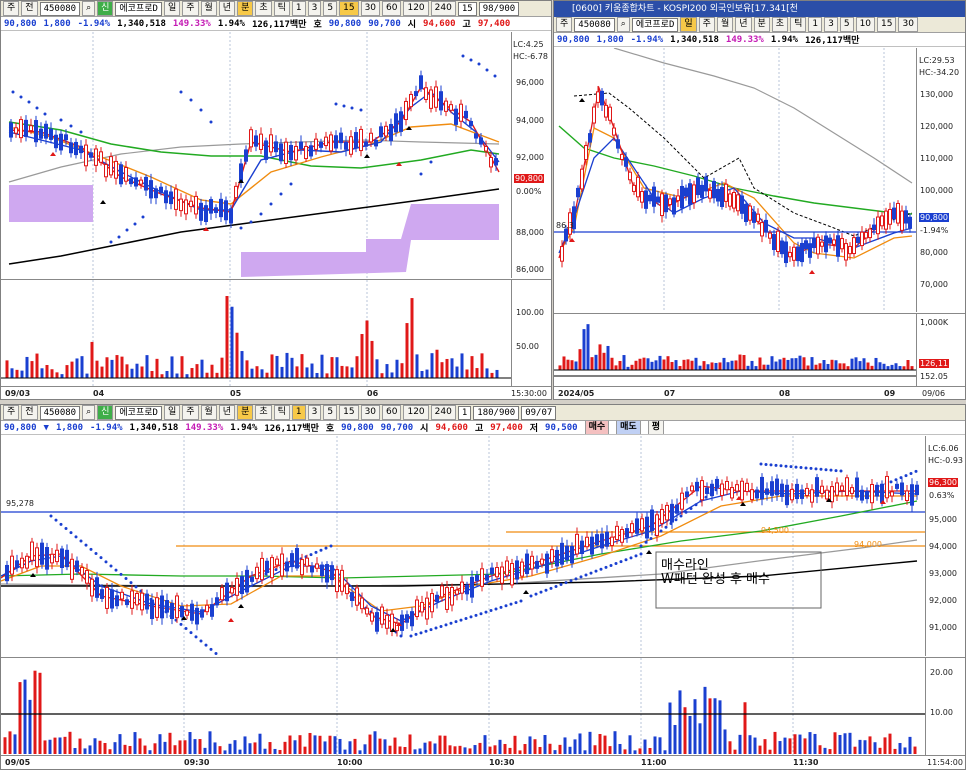  What do you see at coordinates (256, 333) in the screenshot?
I see `volume-chart` at bounding box center [256, 333].